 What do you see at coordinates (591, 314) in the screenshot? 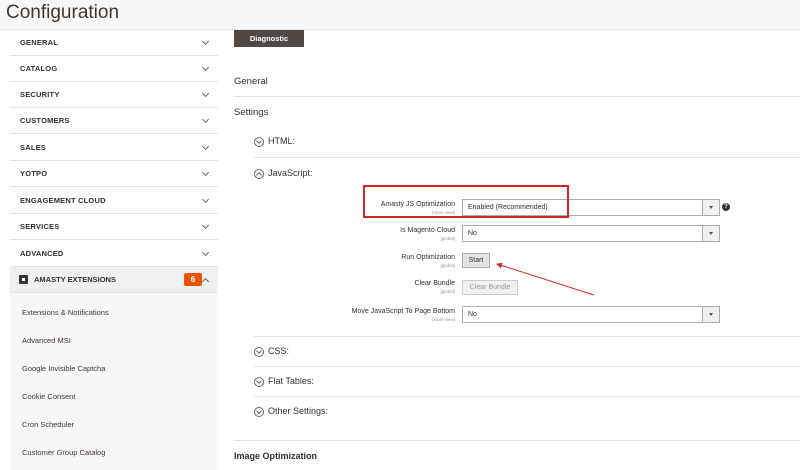
I see `move-js-bottom-select: No` at bounding box center [591, 314].